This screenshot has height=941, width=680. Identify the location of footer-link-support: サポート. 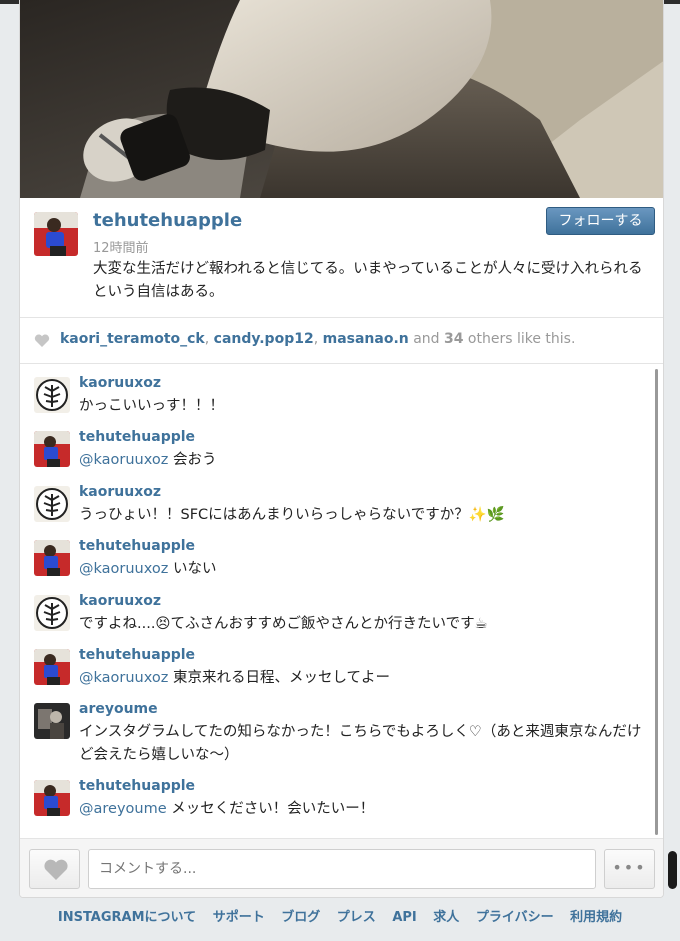
(239, 917).